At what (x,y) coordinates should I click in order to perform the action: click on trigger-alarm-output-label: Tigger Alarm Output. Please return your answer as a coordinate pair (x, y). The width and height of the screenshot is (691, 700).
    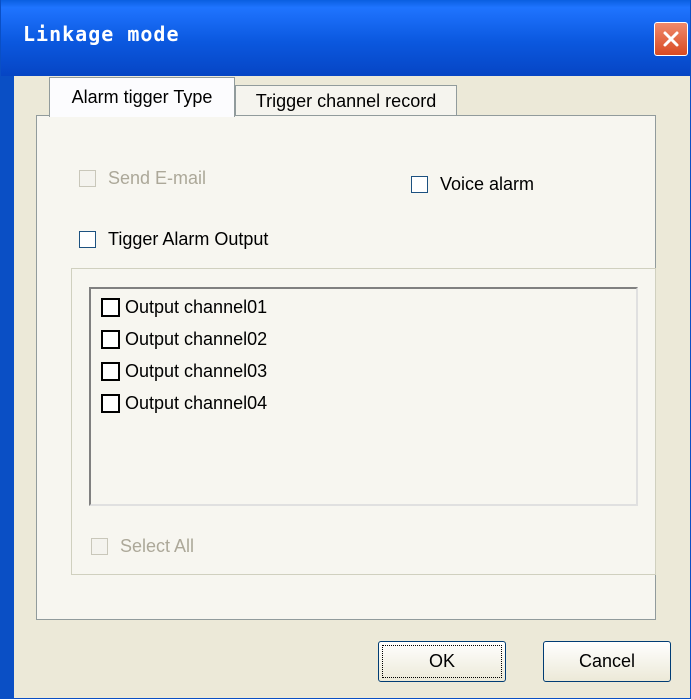
    Looking at the image, I should click on (188, 239).